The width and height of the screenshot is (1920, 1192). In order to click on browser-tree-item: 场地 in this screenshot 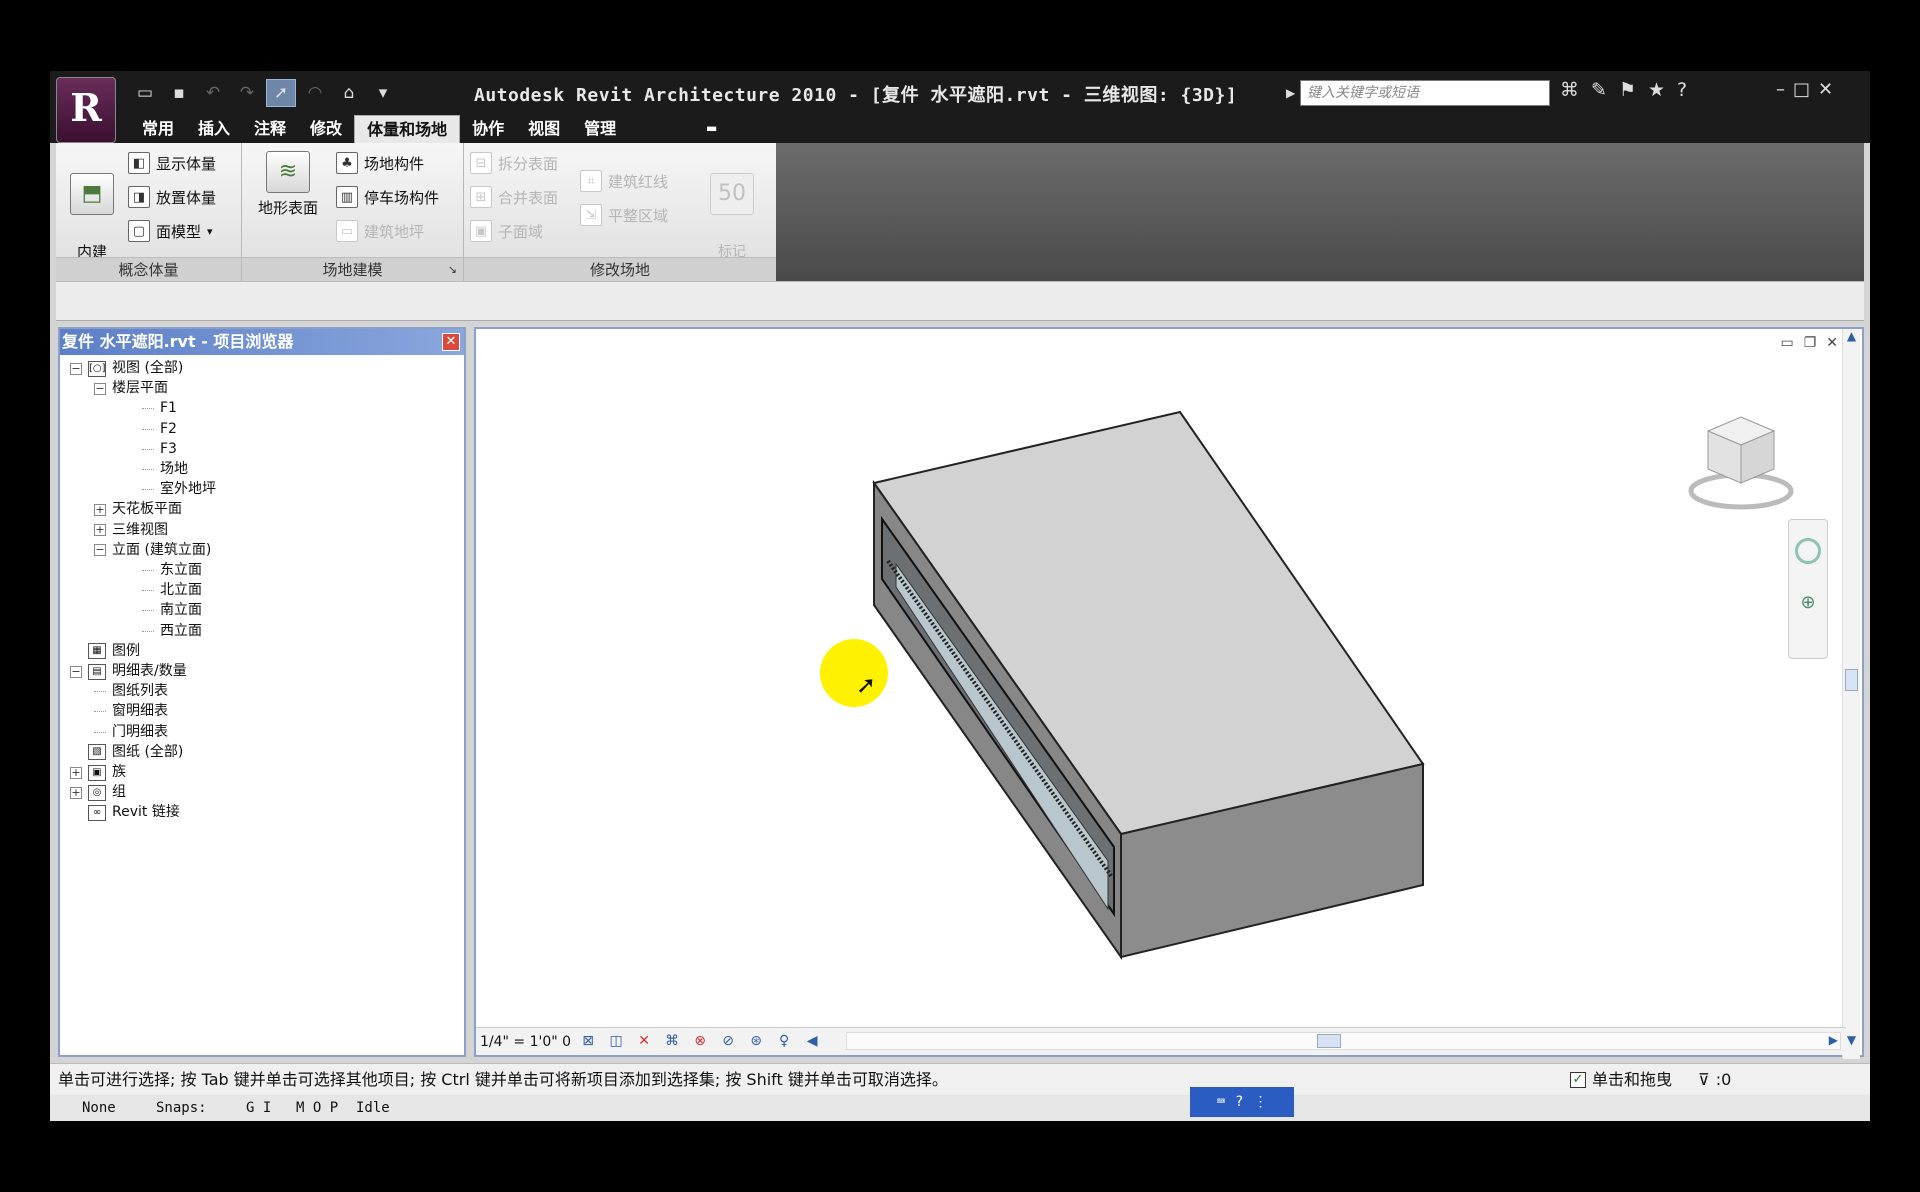, I will do `click(165, 469)`.